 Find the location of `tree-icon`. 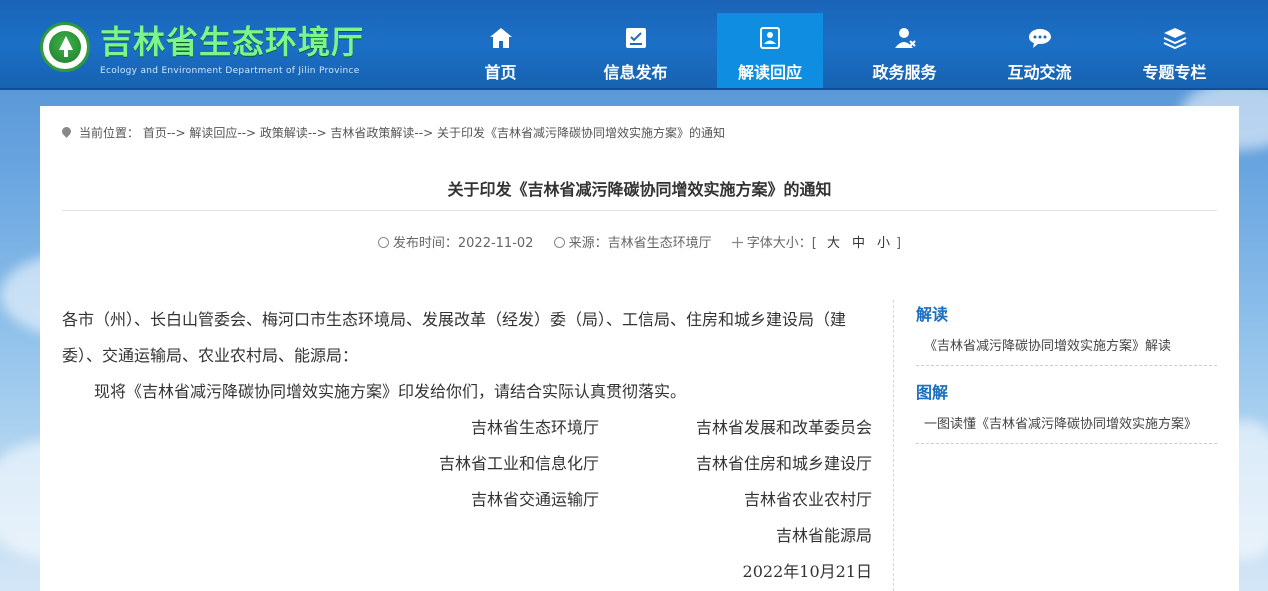

tree-icon is located at coordinates (66, 43).